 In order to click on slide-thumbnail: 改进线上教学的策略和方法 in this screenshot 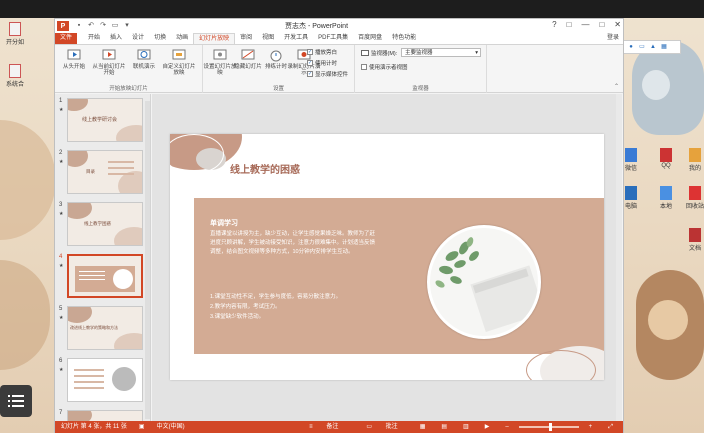, I will do `click(105, 328)`.